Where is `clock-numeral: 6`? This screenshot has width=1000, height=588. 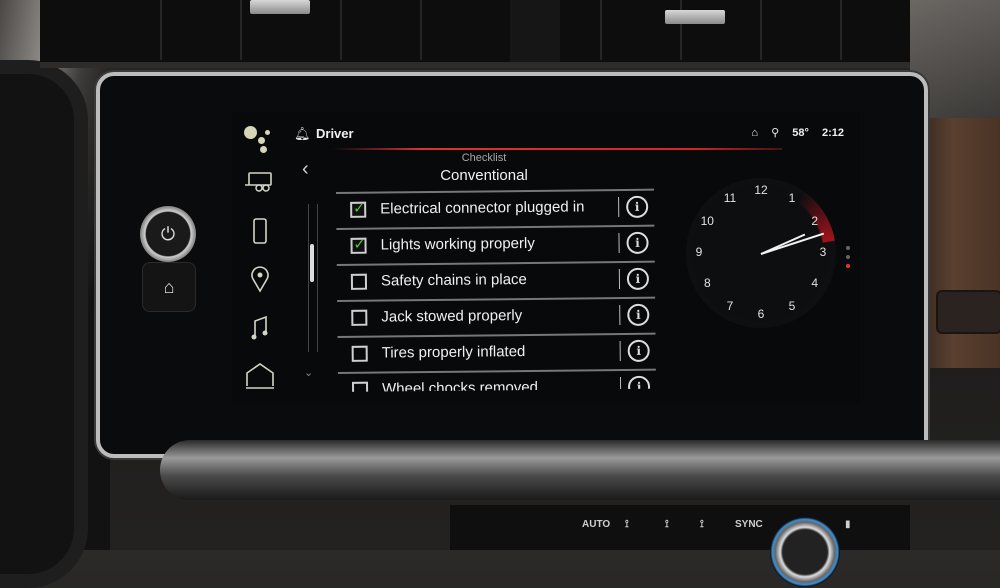 clock-numeral: 6 is located at coordinates (761, 314).